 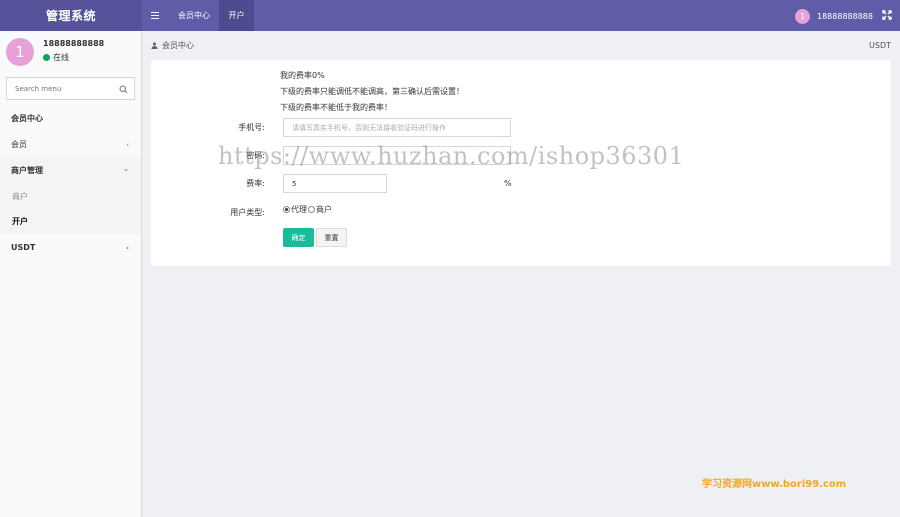 I want to click on phone-label: 手机号:, so click(x=251, y=127).